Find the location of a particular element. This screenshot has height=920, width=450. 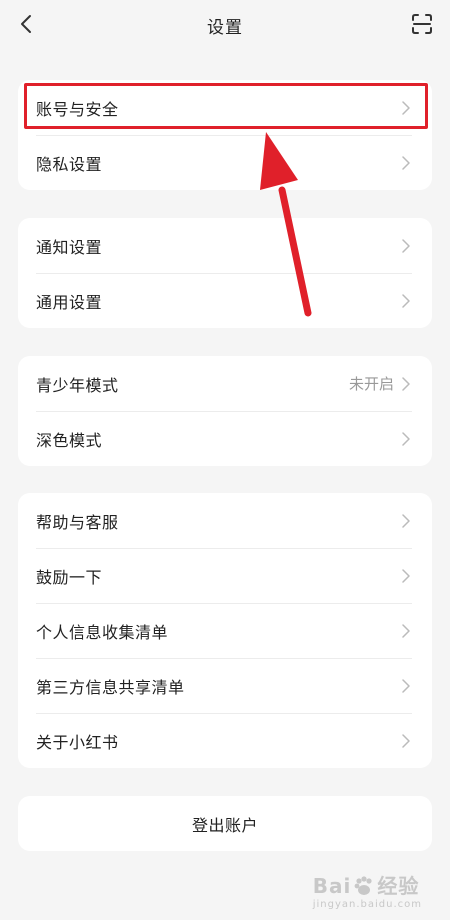

settings-item-general: 通用设置 is located at coordinates (225, 300).